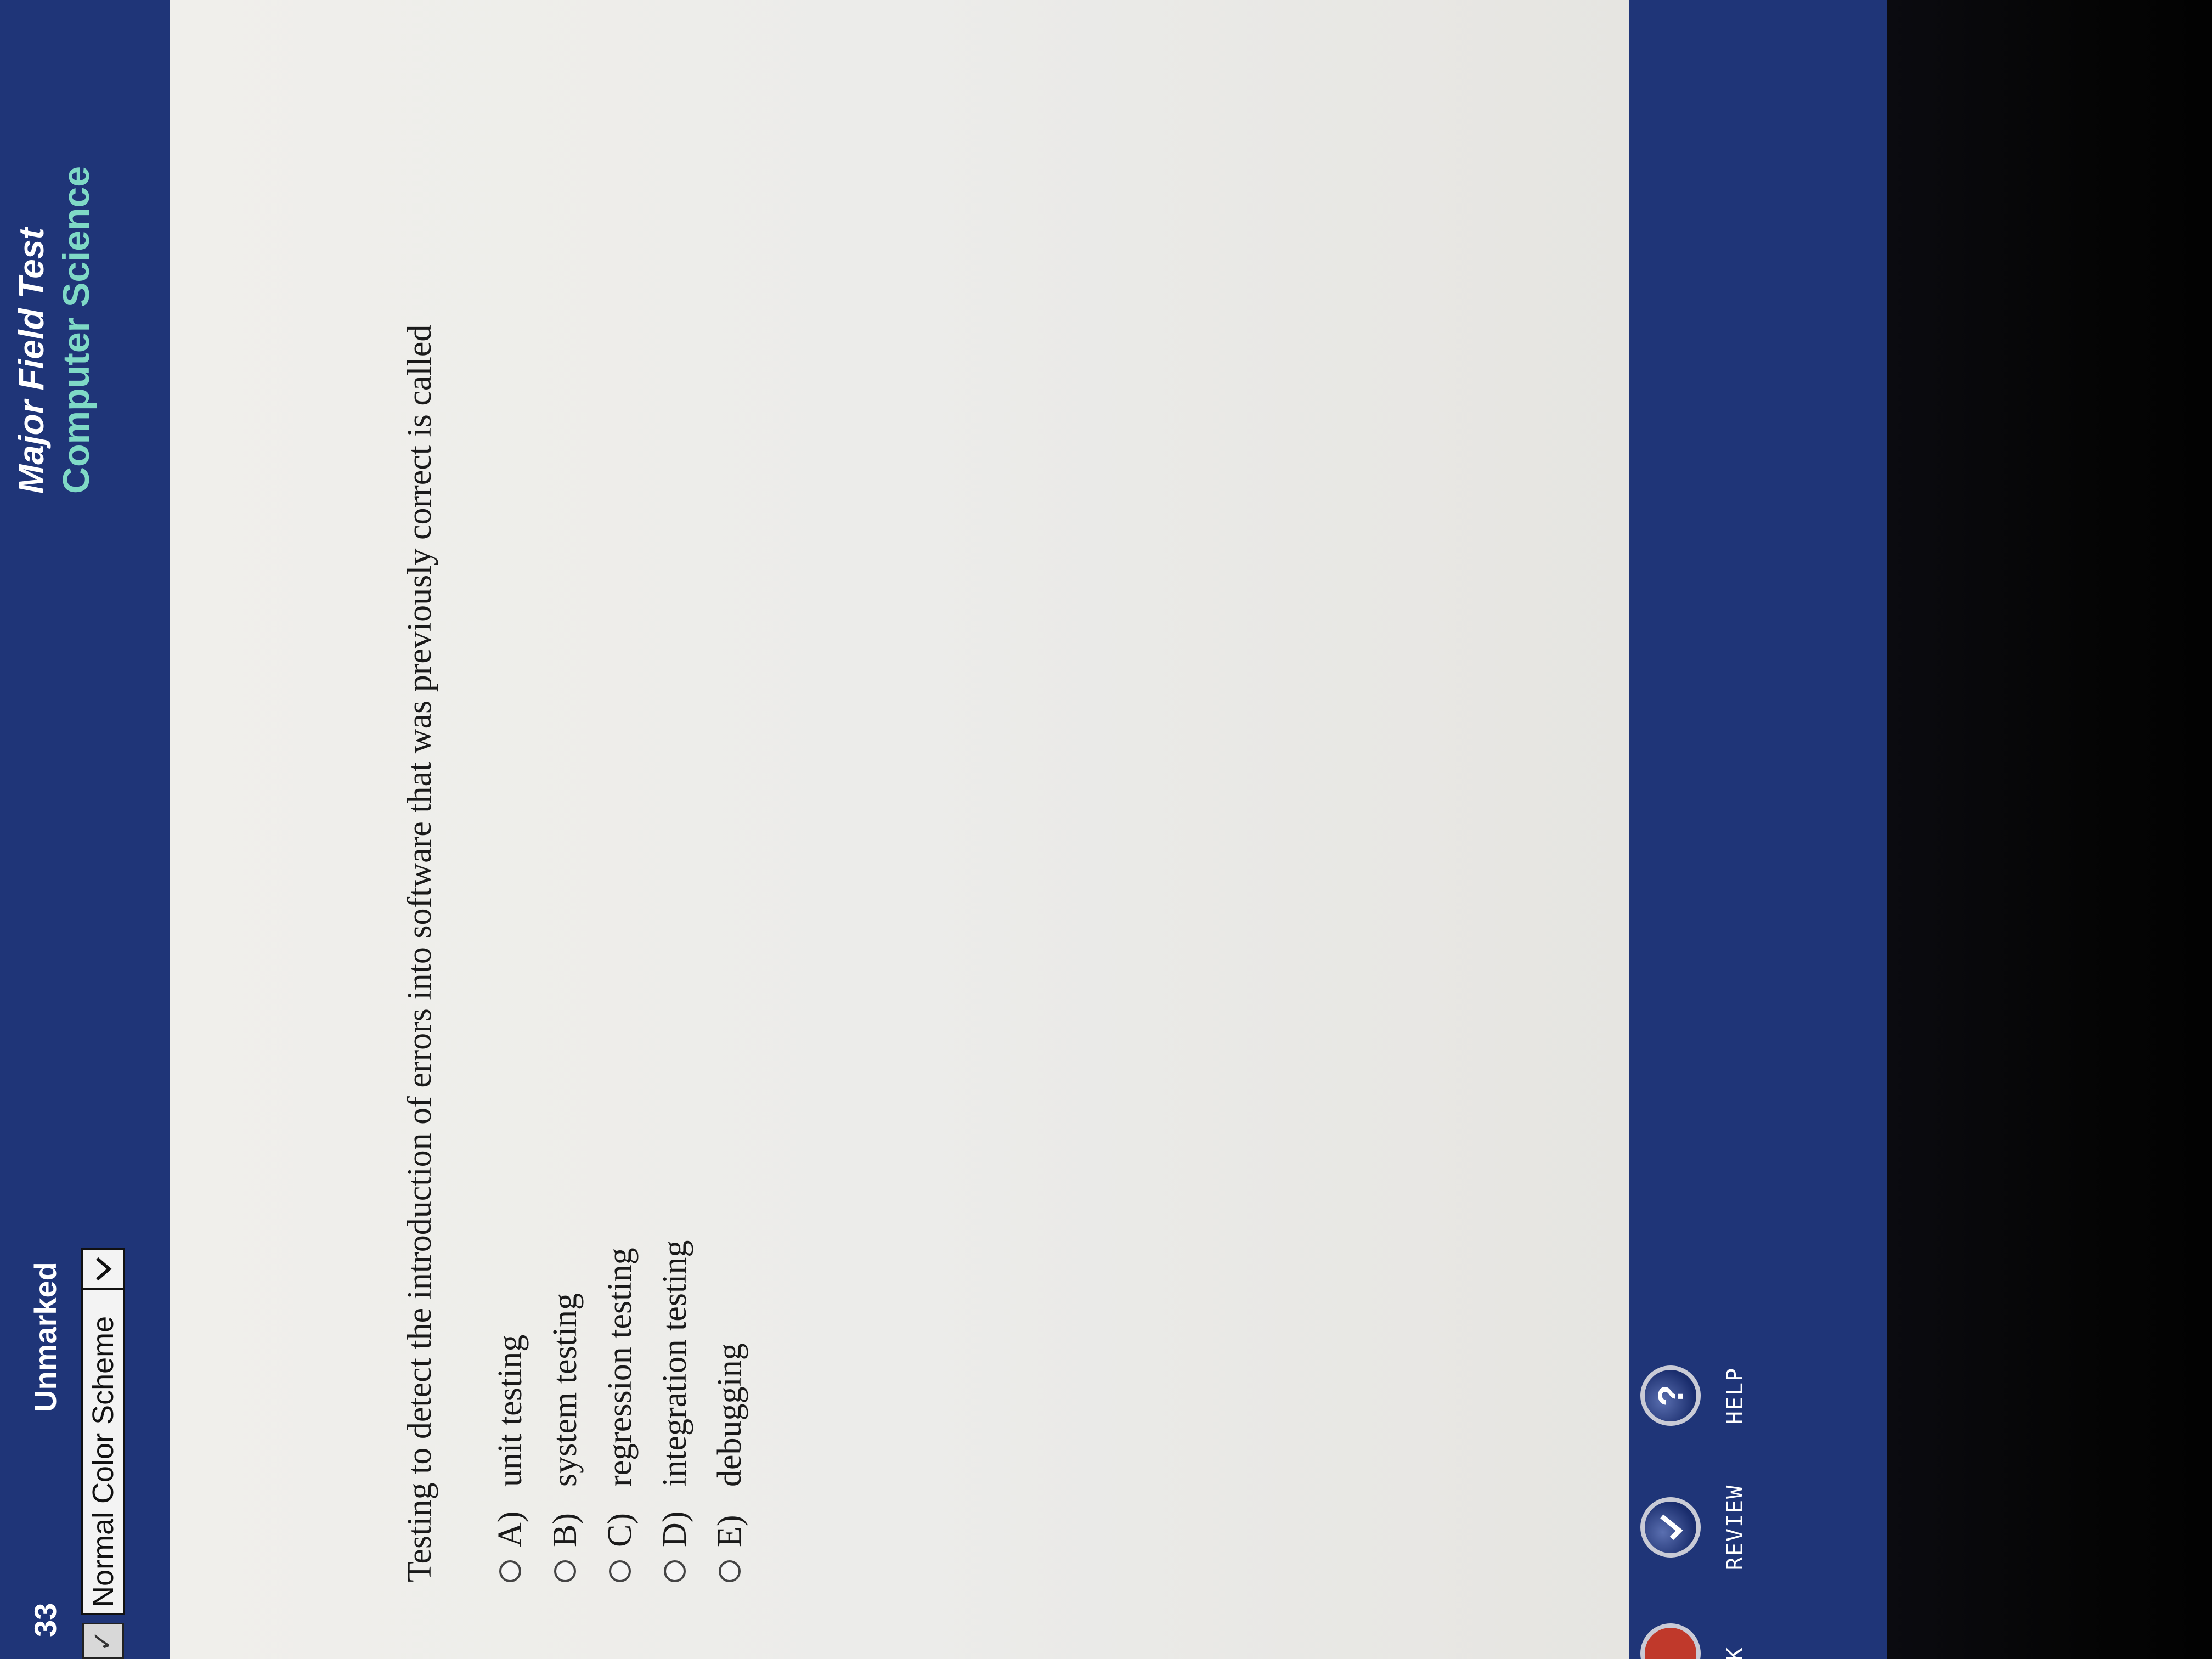 Image resolution: width=2212 pixels, height=1659 pixels. I want to click on option-a: A) unit testing, so click(510, 1411).